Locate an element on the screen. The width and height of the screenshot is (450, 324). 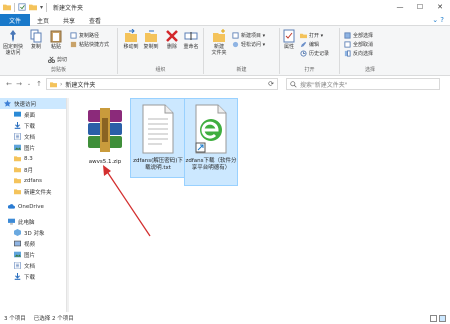
nav-onedrive: OneDrive is located at coordinates (34, 206).